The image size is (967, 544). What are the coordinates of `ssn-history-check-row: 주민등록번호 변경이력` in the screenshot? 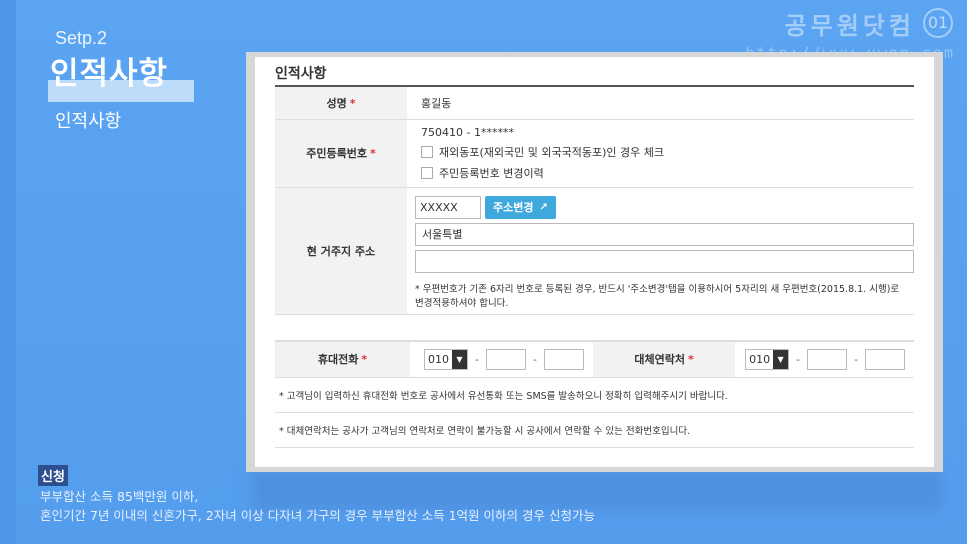 It's located at (667, 173).